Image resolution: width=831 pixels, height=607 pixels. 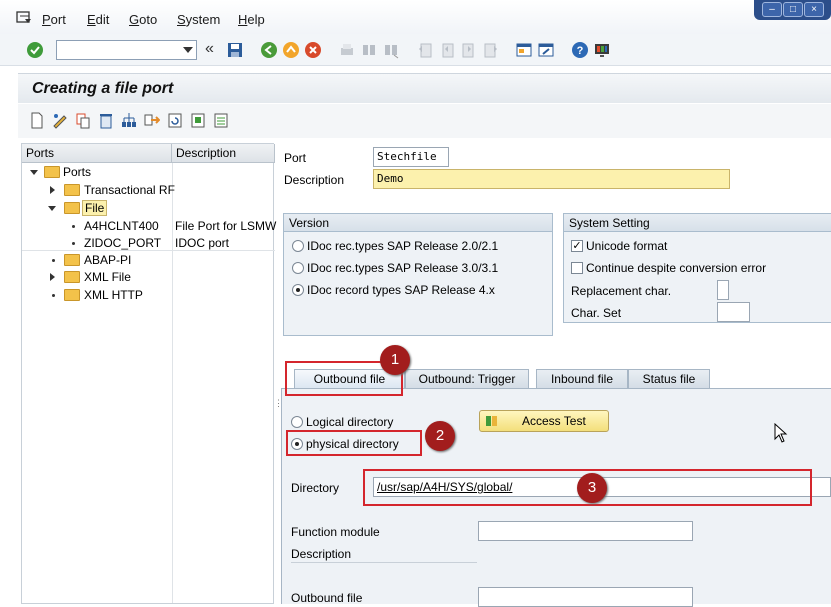 I want to click on help-icon: ?, so click(x=580, y=50).